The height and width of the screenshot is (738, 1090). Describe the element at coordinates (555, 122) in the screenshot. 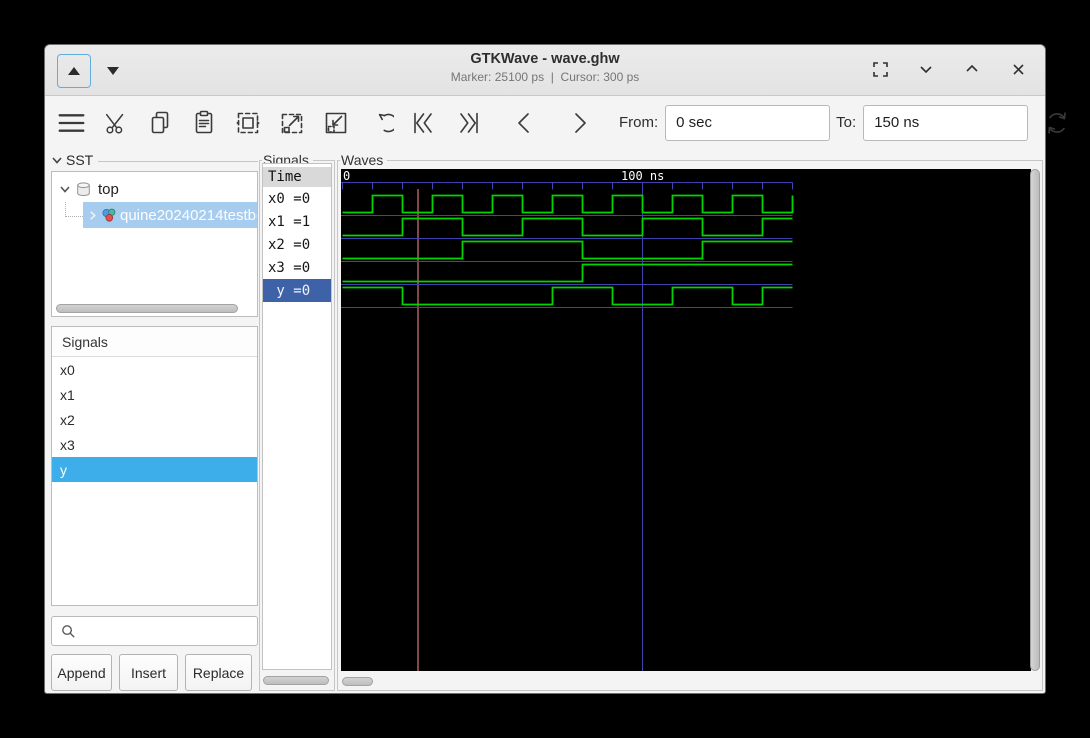

I see `toolbar: From: To:` at that location.